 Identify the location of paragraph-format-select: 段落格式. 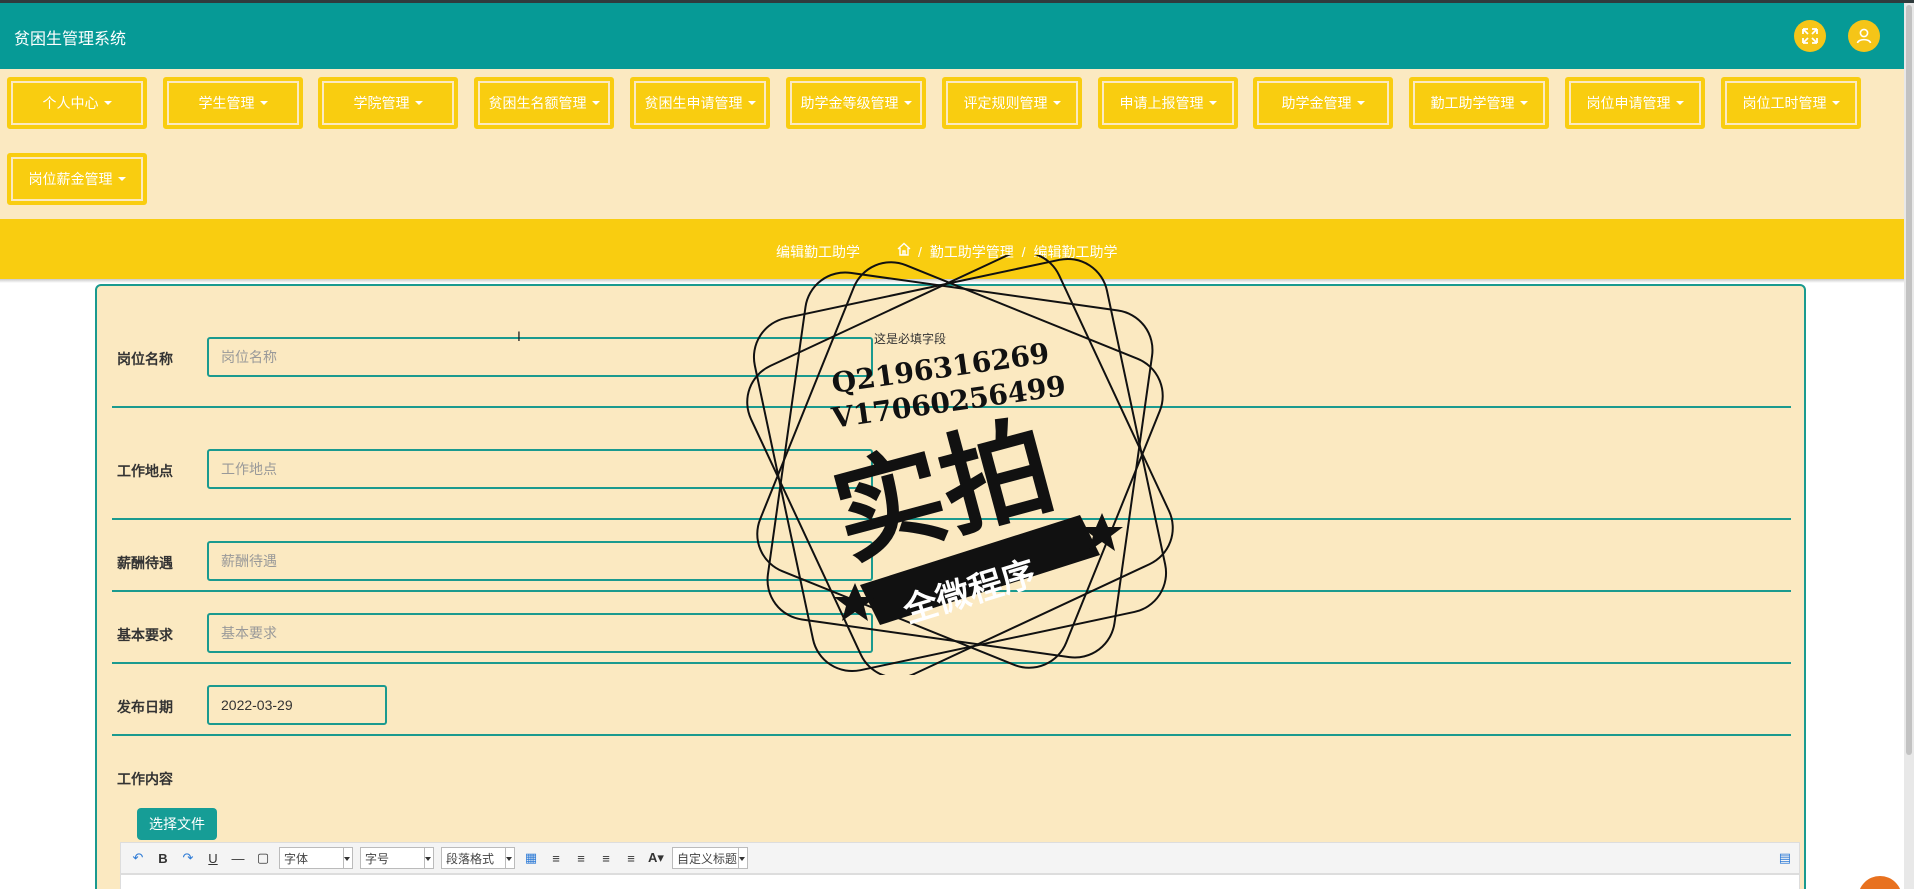
(478, 858).